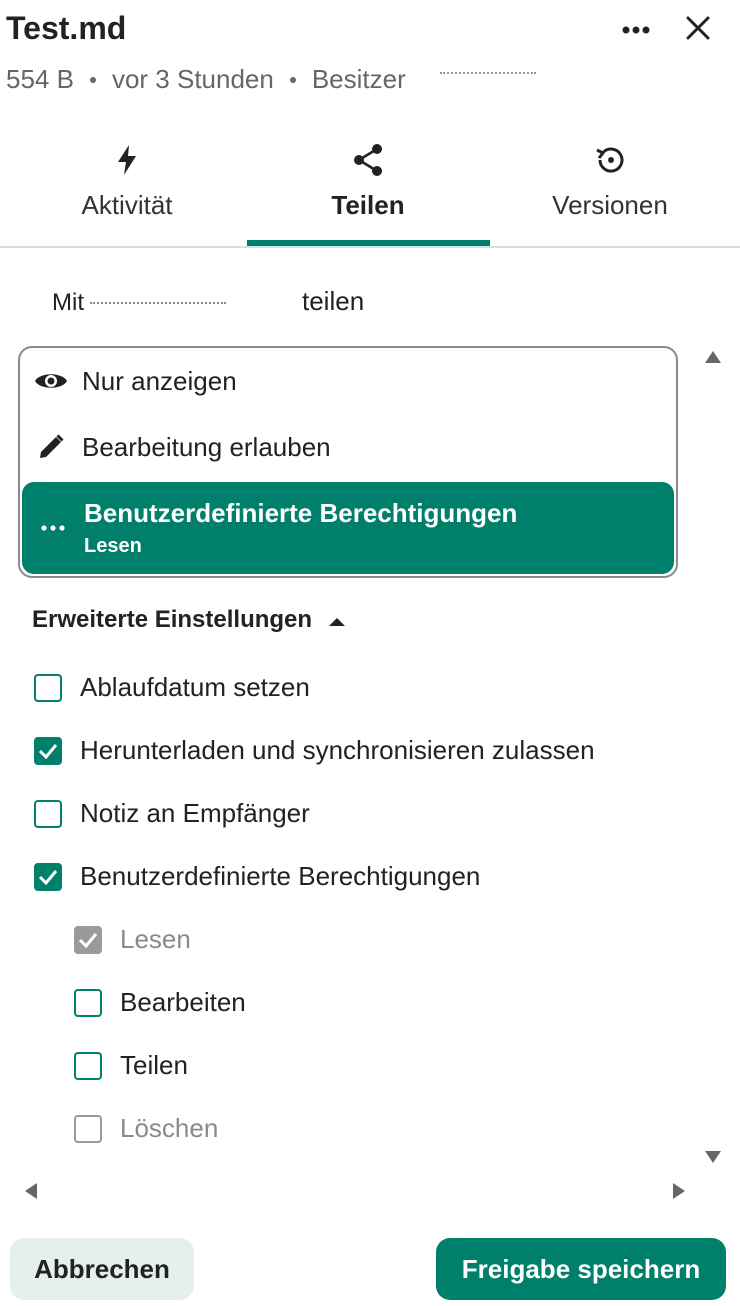  I want to click on share-recipient-line: Mit teilen, so click(208, 301).